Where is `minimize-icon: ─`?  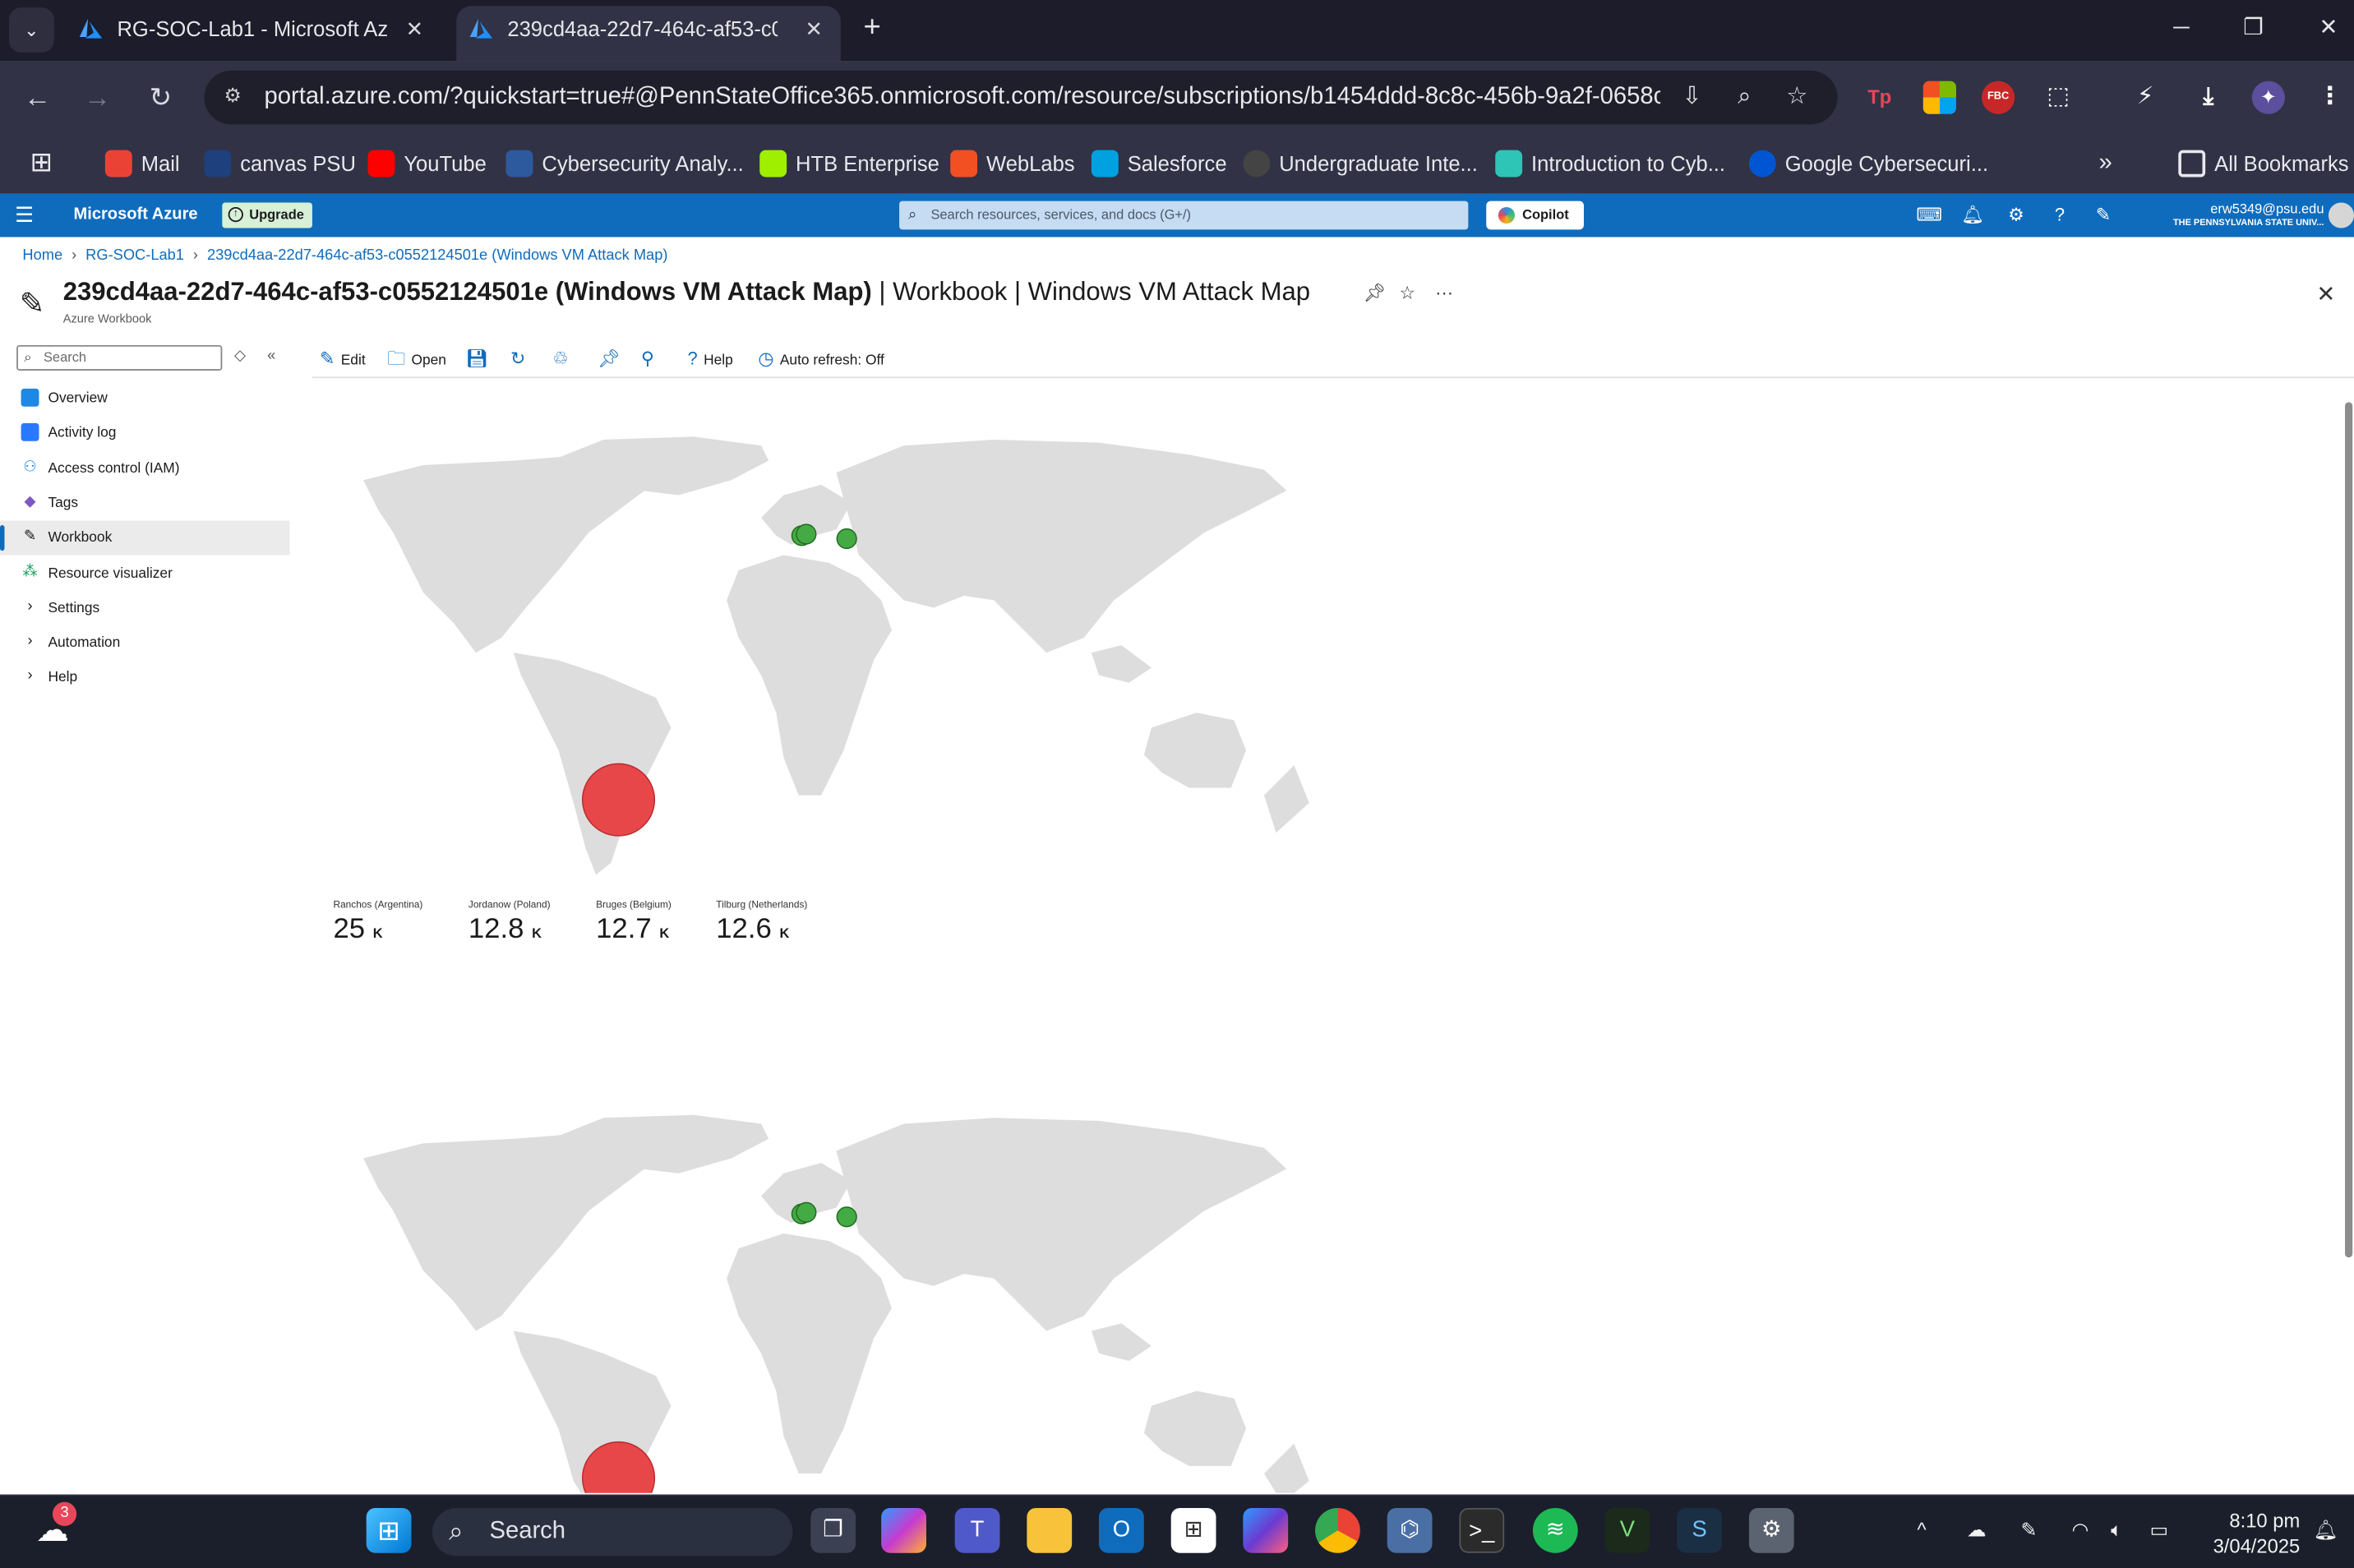 minimize-icon: ─ is located at coordinates (2181, 28).